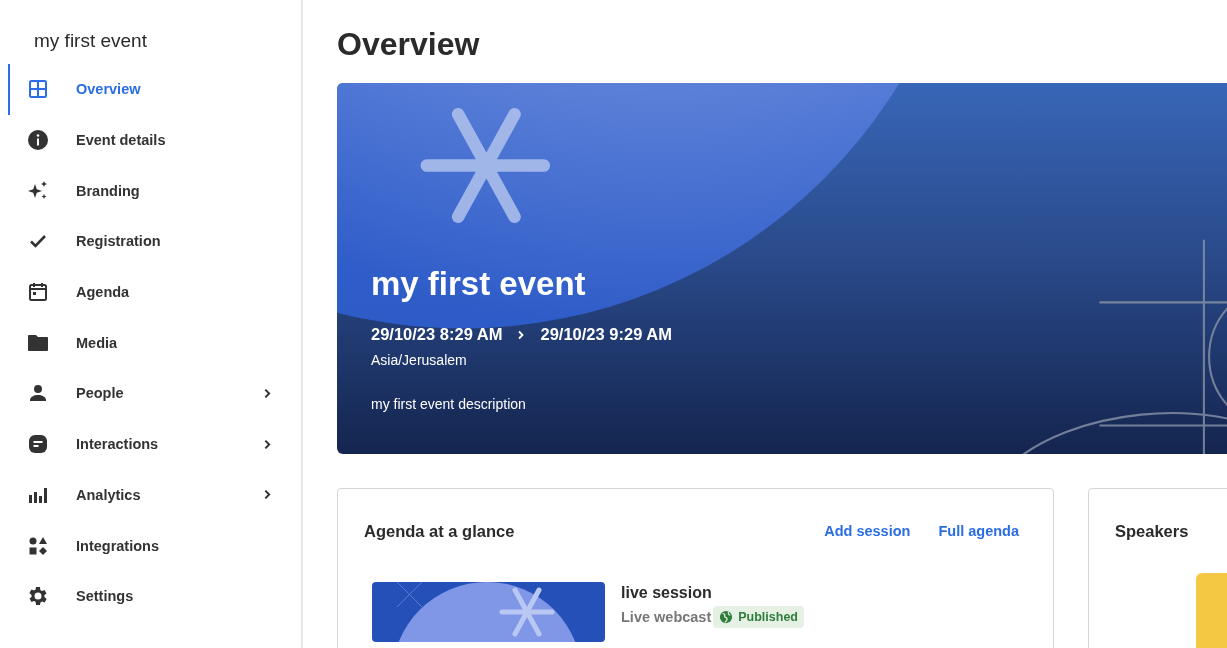 This screenshot has height=648, width=1227. Describe the element at coordinates (154, 343) in the screenshot. I see `sidebar-item: Media` at that location.